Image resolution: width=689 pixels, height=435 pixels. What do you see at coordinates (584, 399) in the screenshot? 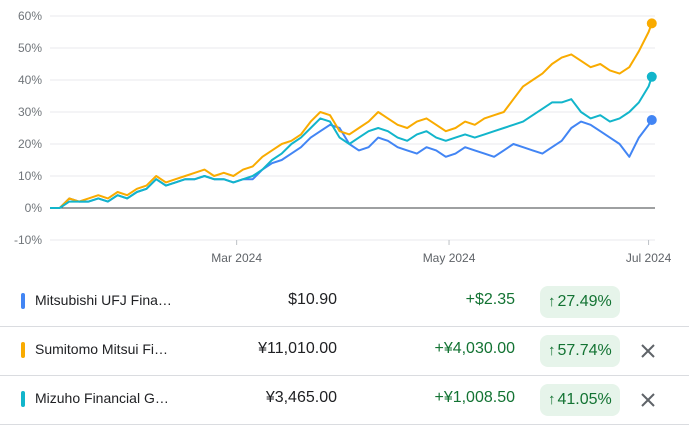
I see `percent-change-value: 41.05%` at bounding box center [584, 399].